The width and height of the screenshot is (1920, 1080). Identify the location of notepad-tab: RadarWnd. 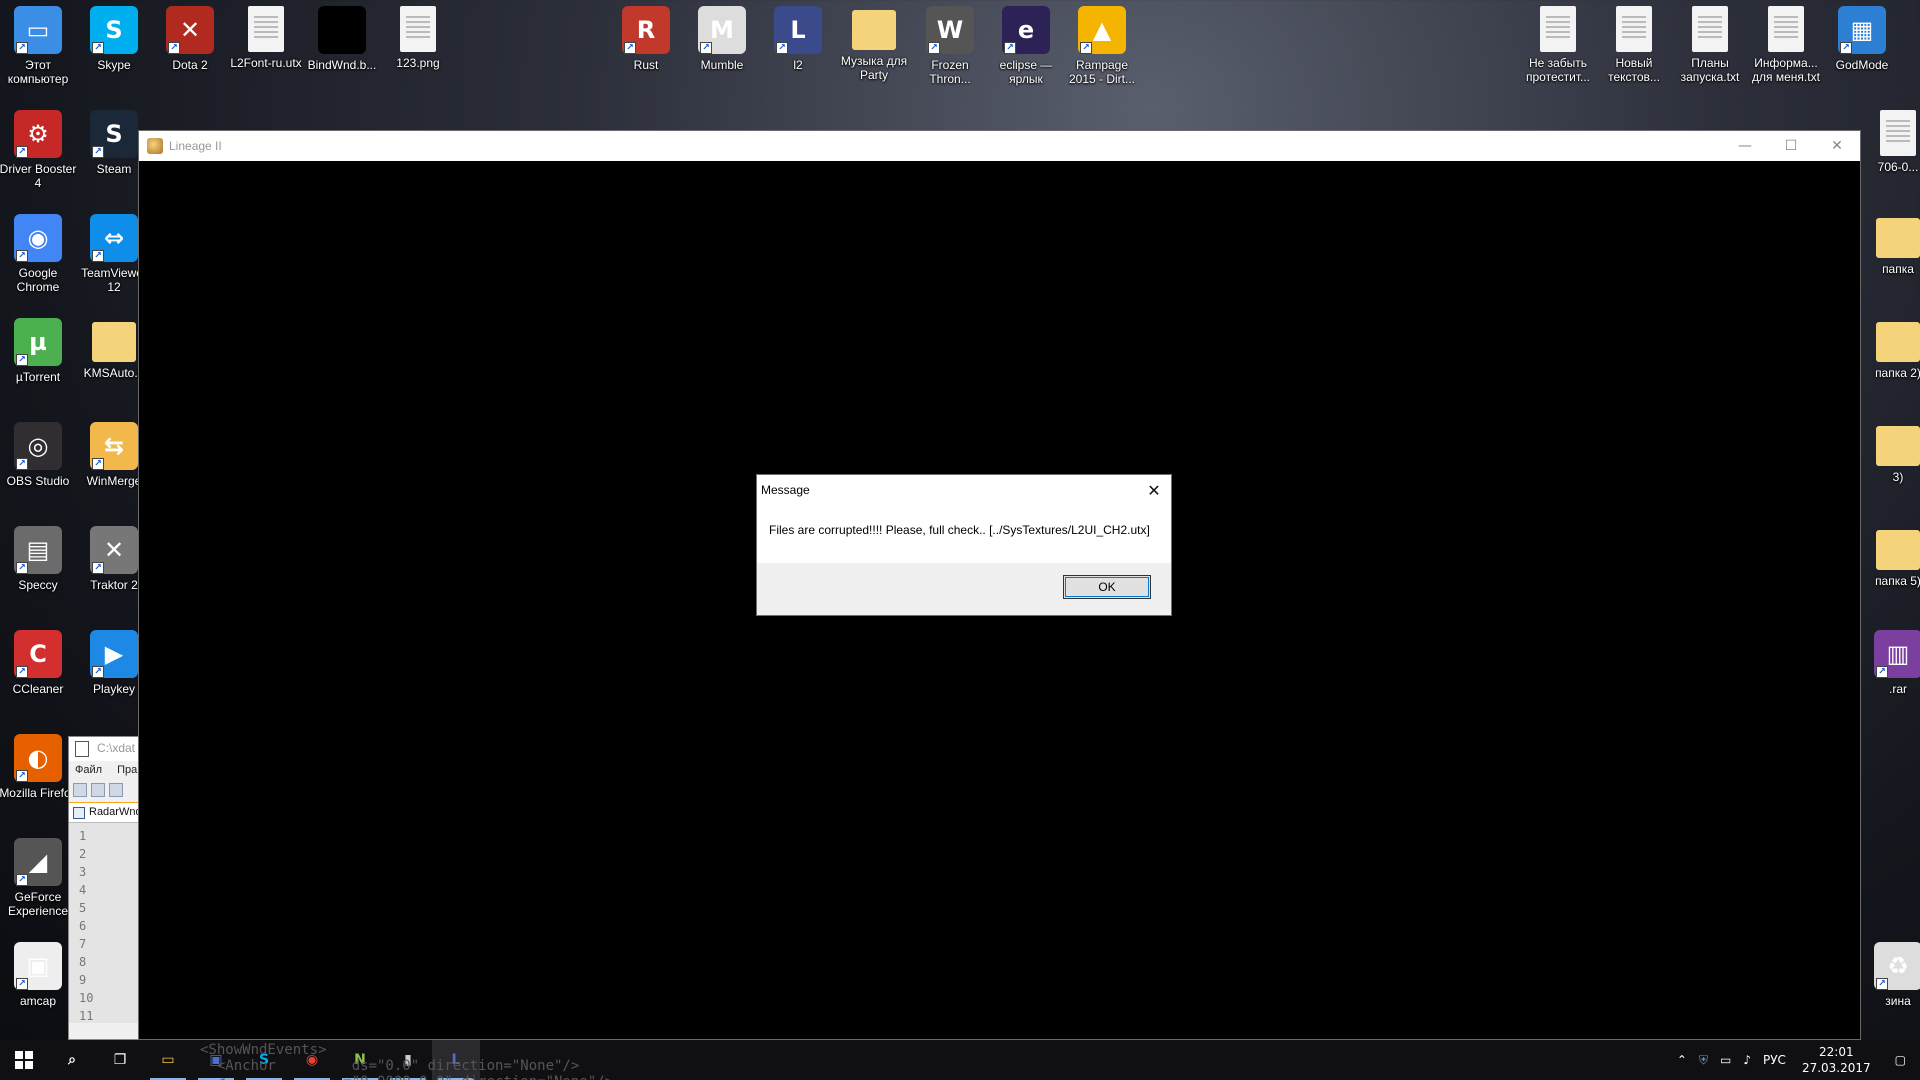
(104, 813).